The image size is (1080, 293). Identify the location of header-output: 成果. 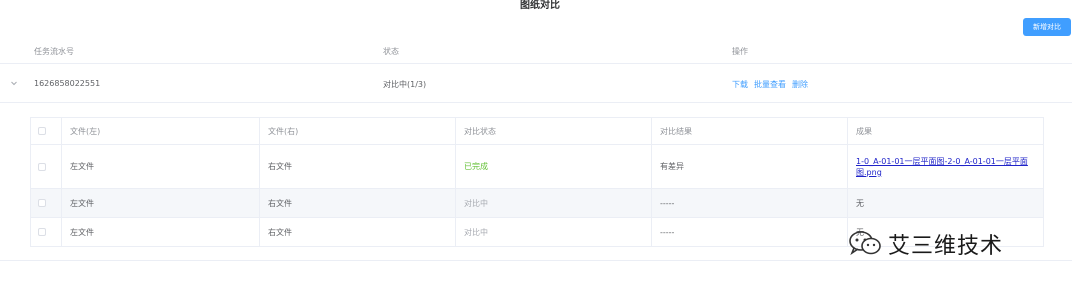
(864, 131).